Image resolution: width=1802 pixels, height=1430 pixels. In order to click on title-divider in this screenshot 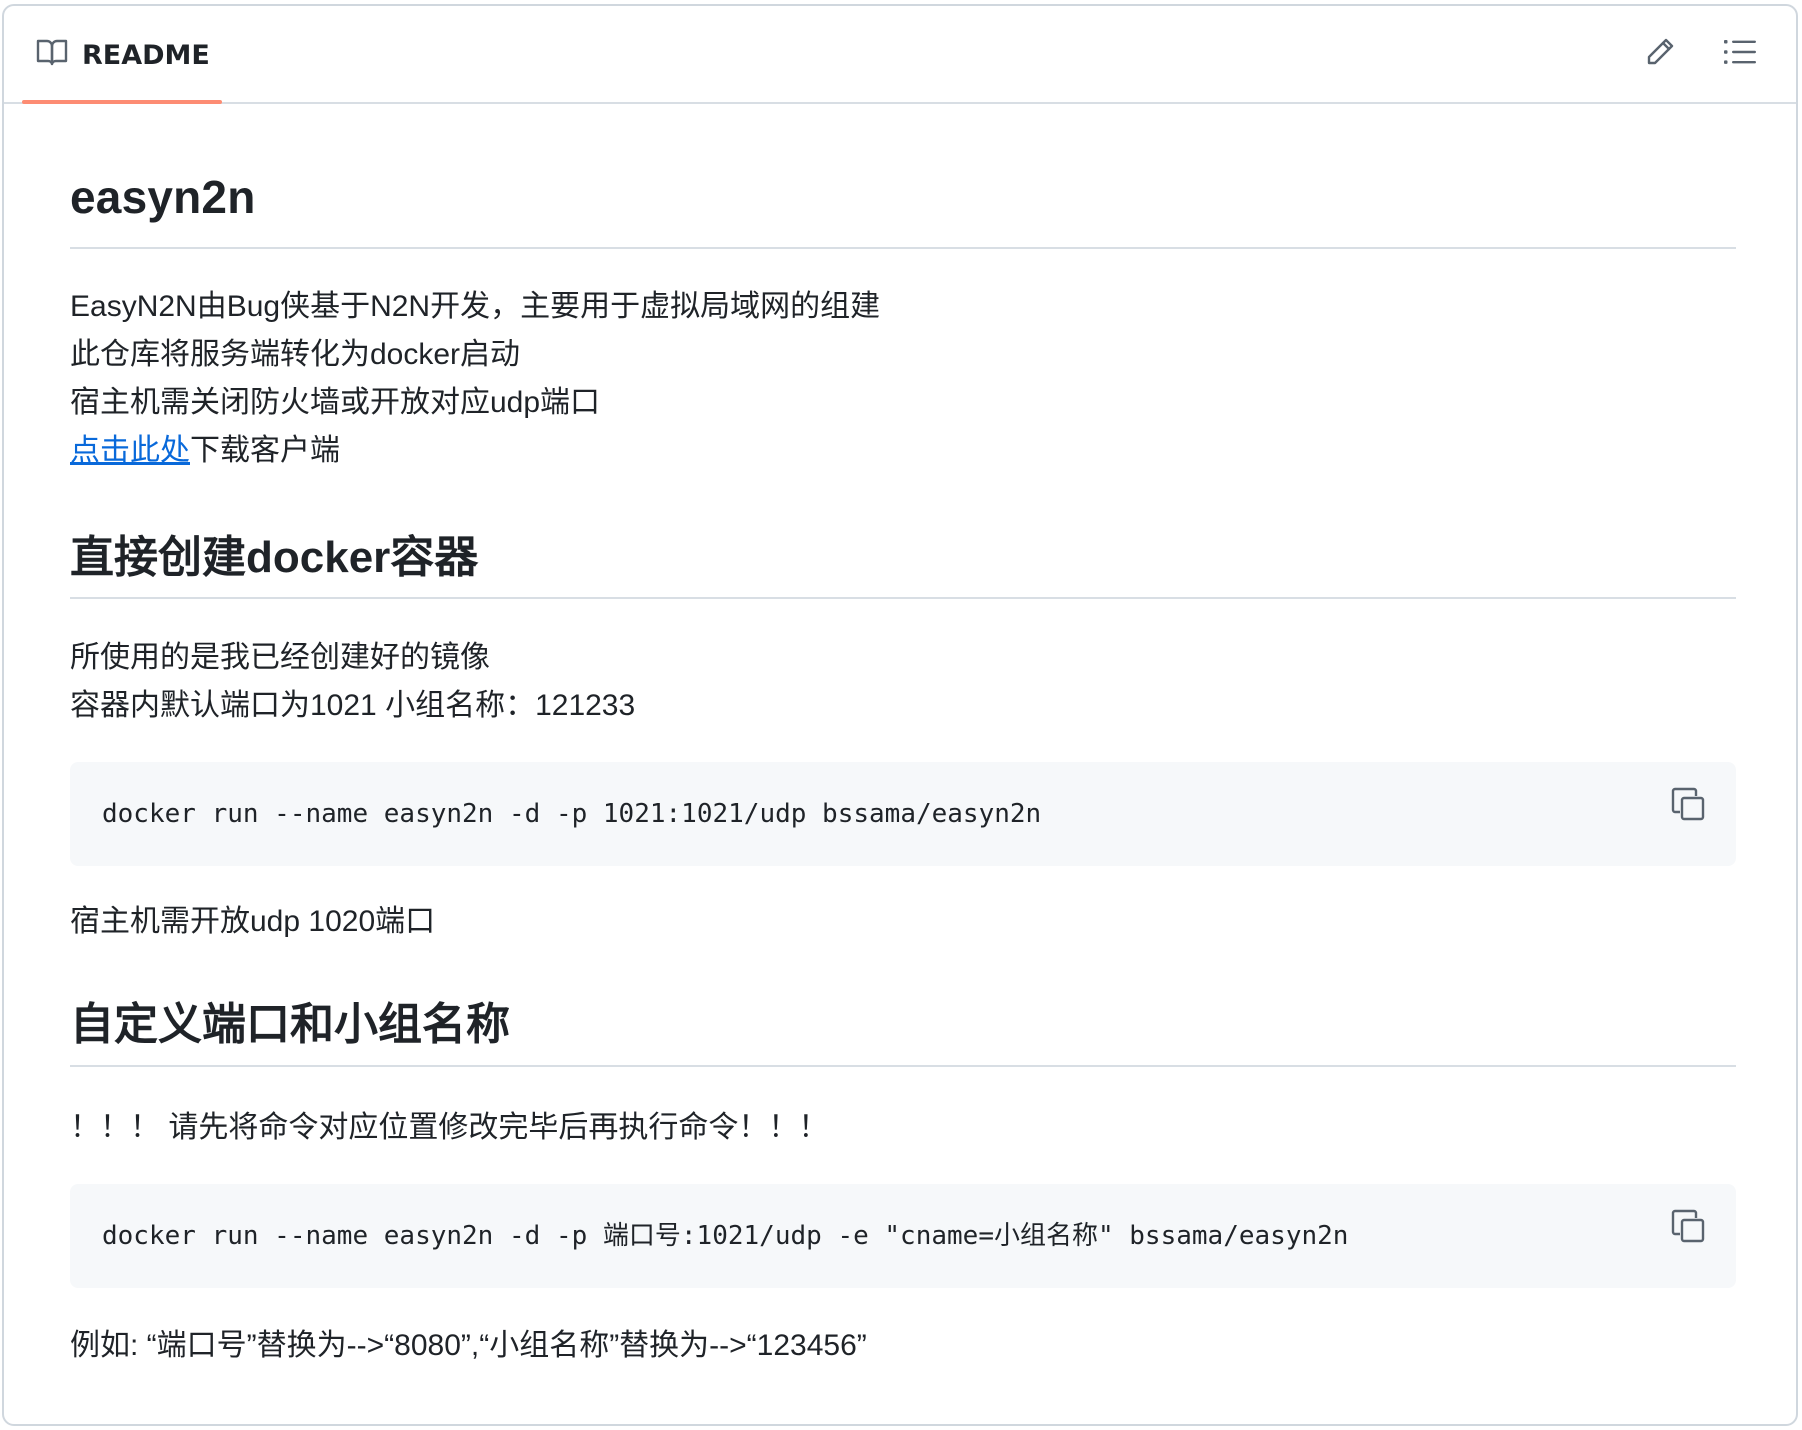, I will do `click(903, 248)`.